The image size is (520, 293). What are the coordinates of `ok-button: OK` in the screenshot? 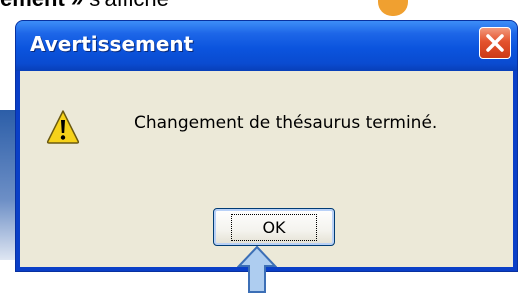 It's located at (274, 227).